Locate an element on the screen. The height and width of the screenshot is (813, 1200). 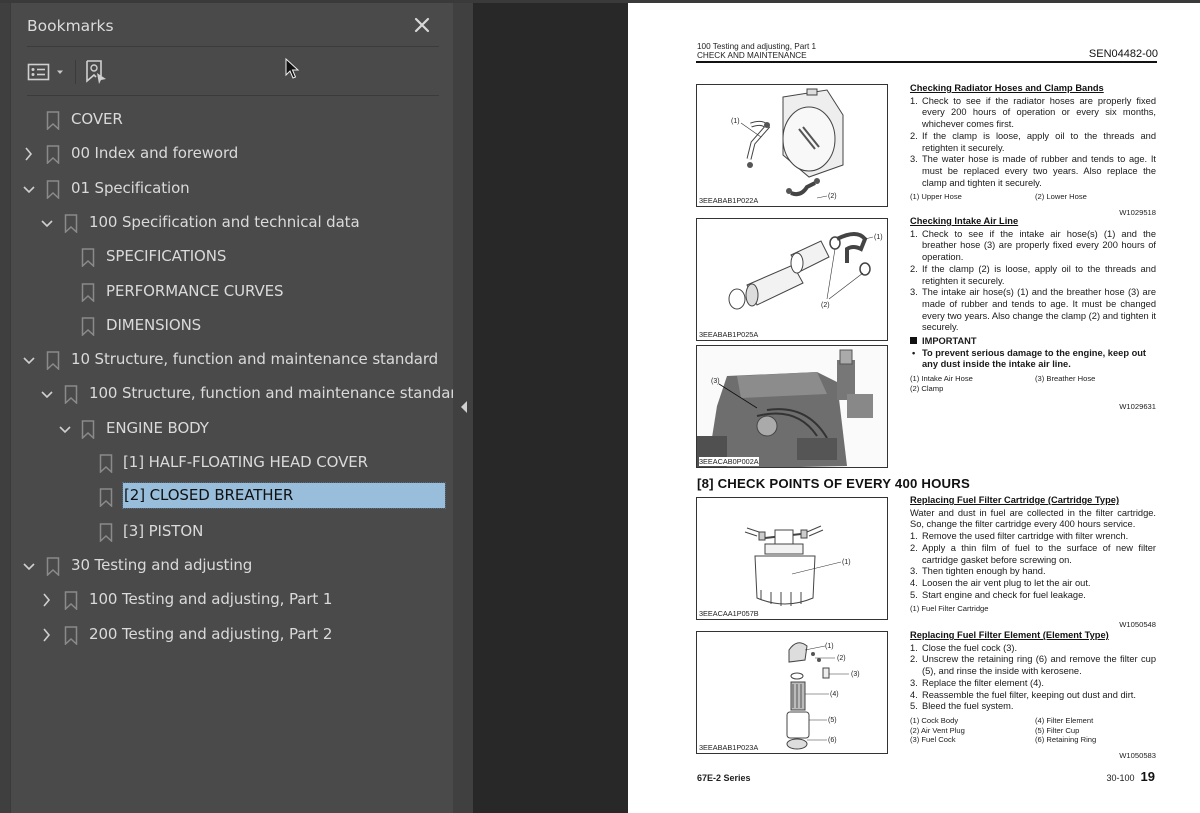
bookmark-item: 30 Testing and adjusting is located at coordinates (226, 566).